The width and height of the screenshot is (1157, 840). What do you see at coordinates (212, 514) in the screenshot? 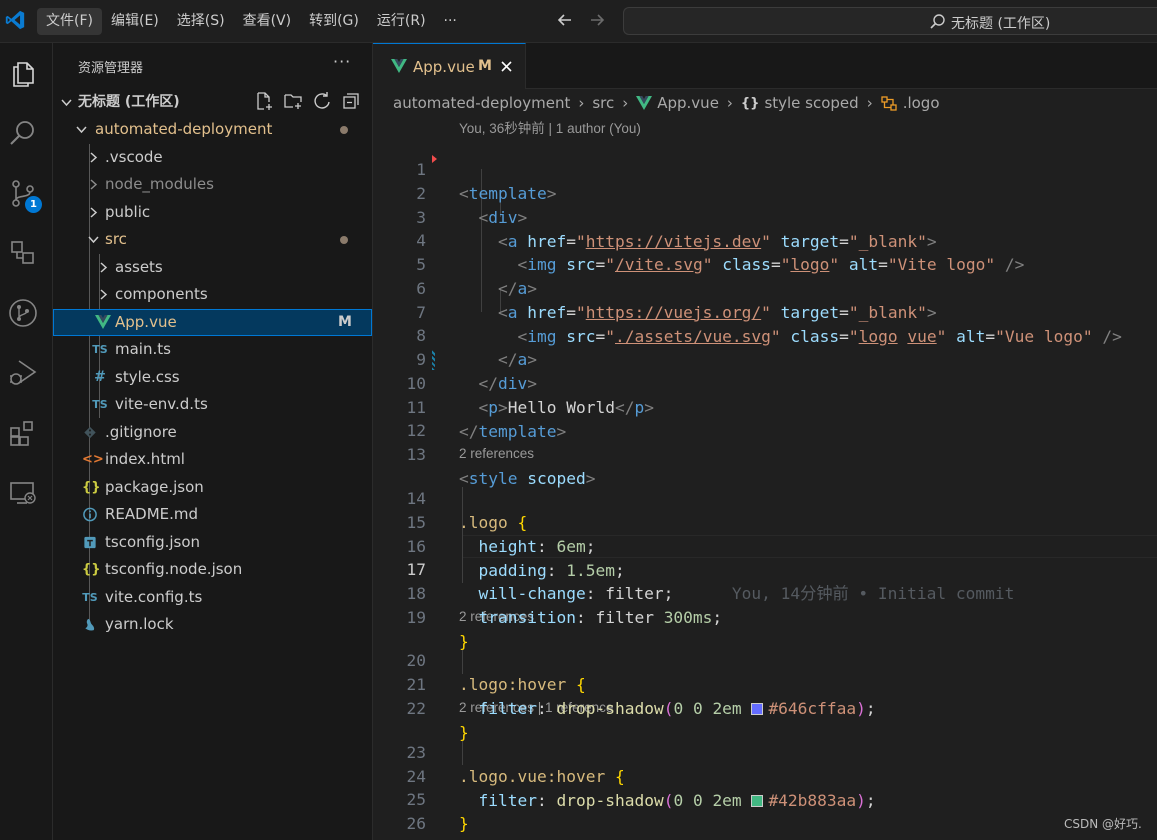
I see `tree-item-readme-md: README.md` at bounding box center [212, 514].